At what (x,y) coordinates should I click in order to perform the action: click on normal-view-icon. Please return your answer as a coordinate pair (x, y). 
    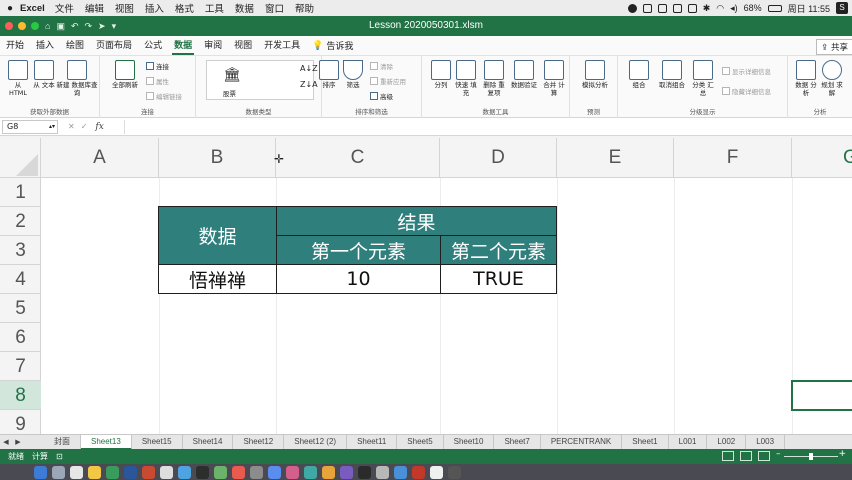
    Looking at the image, I should click on (728, 456).